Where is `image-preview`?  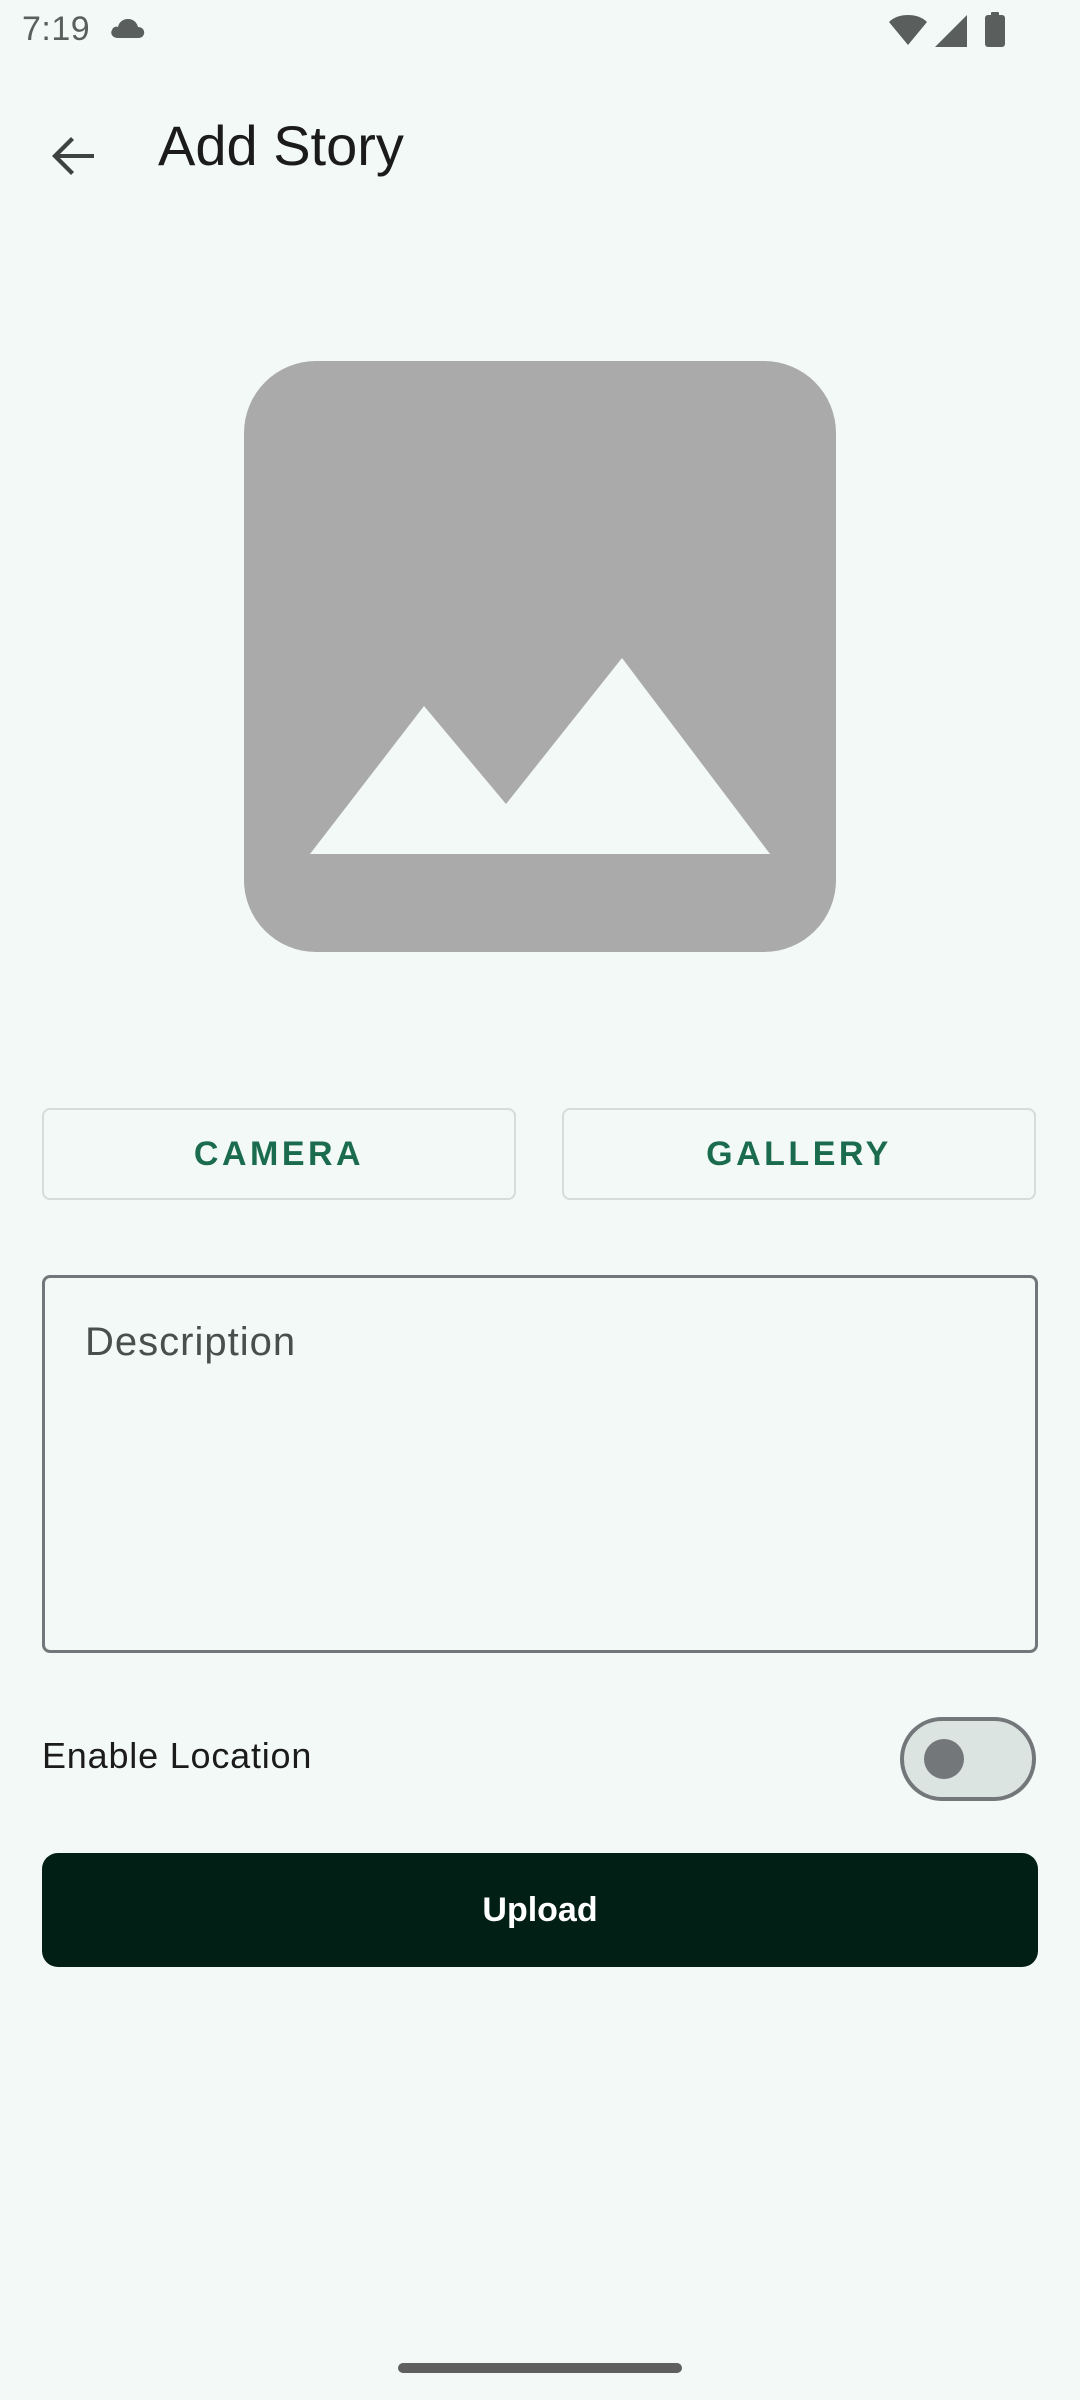
image-preview is located at coordinates (540, 656).